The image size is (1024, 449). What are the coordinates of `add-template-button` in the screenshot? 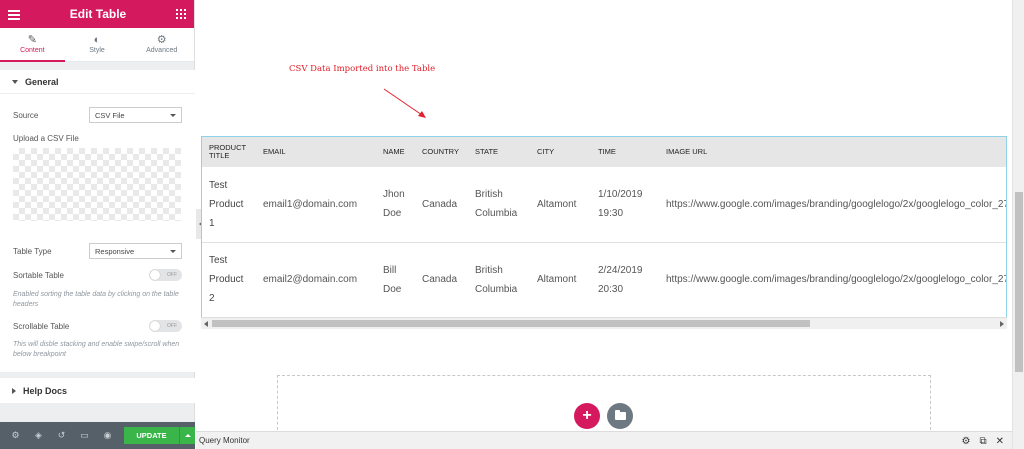 It's located at (620, 416).